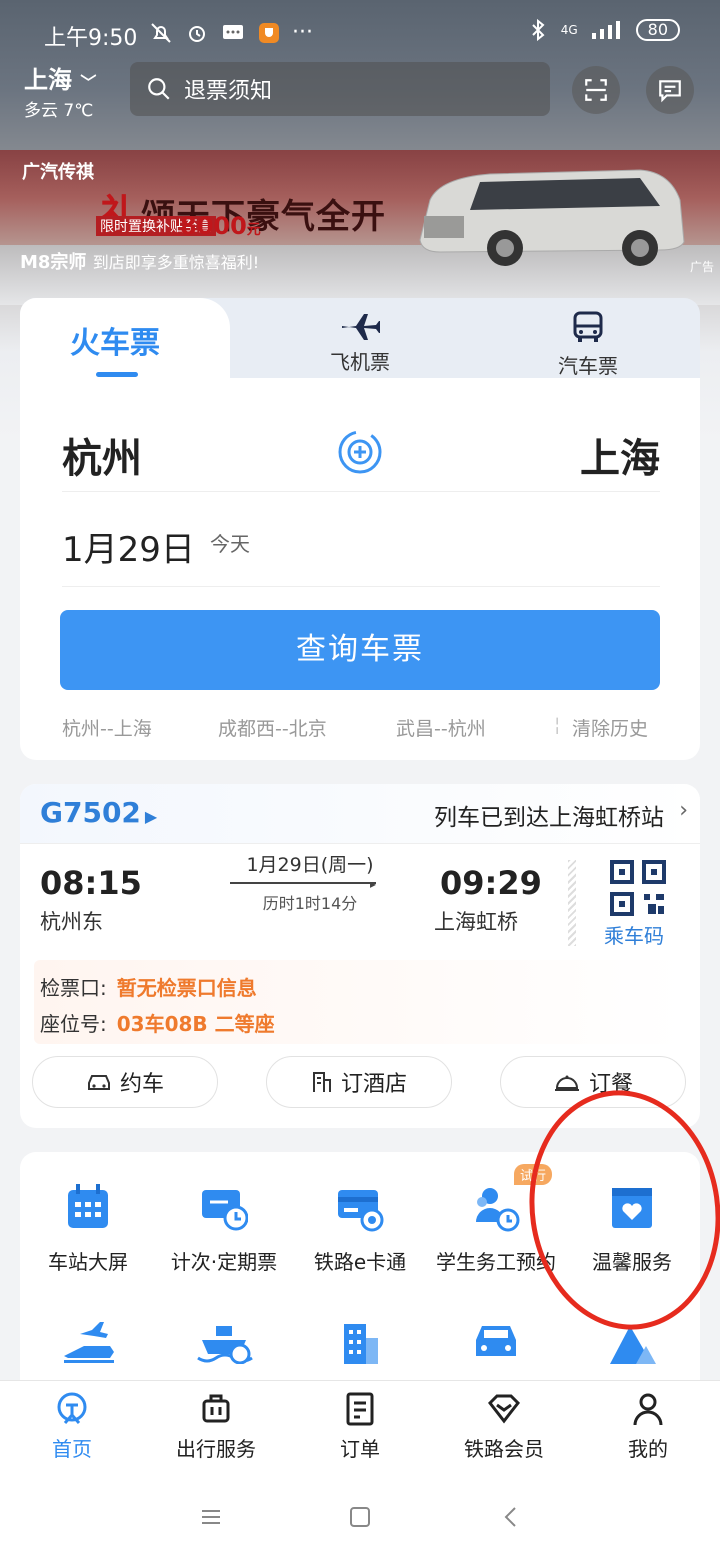 This screenshot has width=720, height=1560. Describe the element at coordinates (72, 1426) in the screenshot. I see `nav-home: 首页` at that location.